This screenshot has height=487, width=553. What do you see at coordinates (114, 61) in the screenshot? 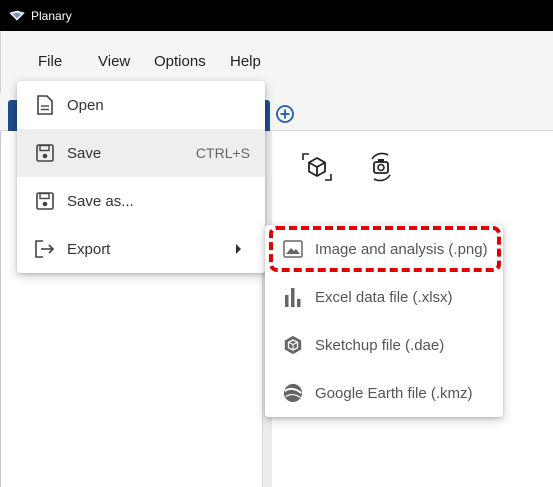
I see `menu-view: View` at bounding box center [114, 61].